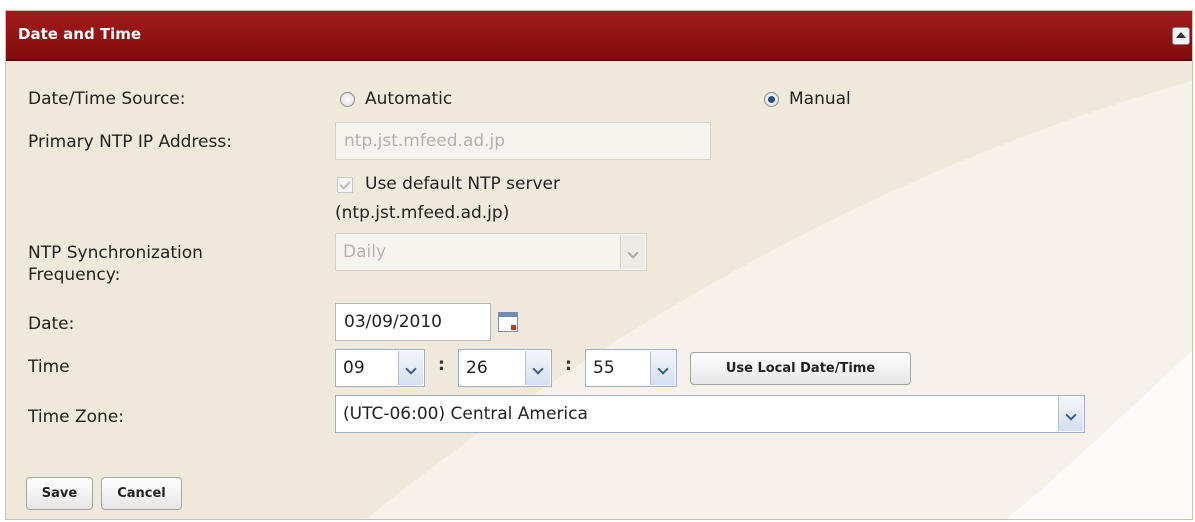 This screenshot has width=1195, height=522. Describe the element at coordinates (422, 213) in the screenshot. I see `default-ntp-detail: (ntp.jst.mfeed.ad.jp)` at that location.